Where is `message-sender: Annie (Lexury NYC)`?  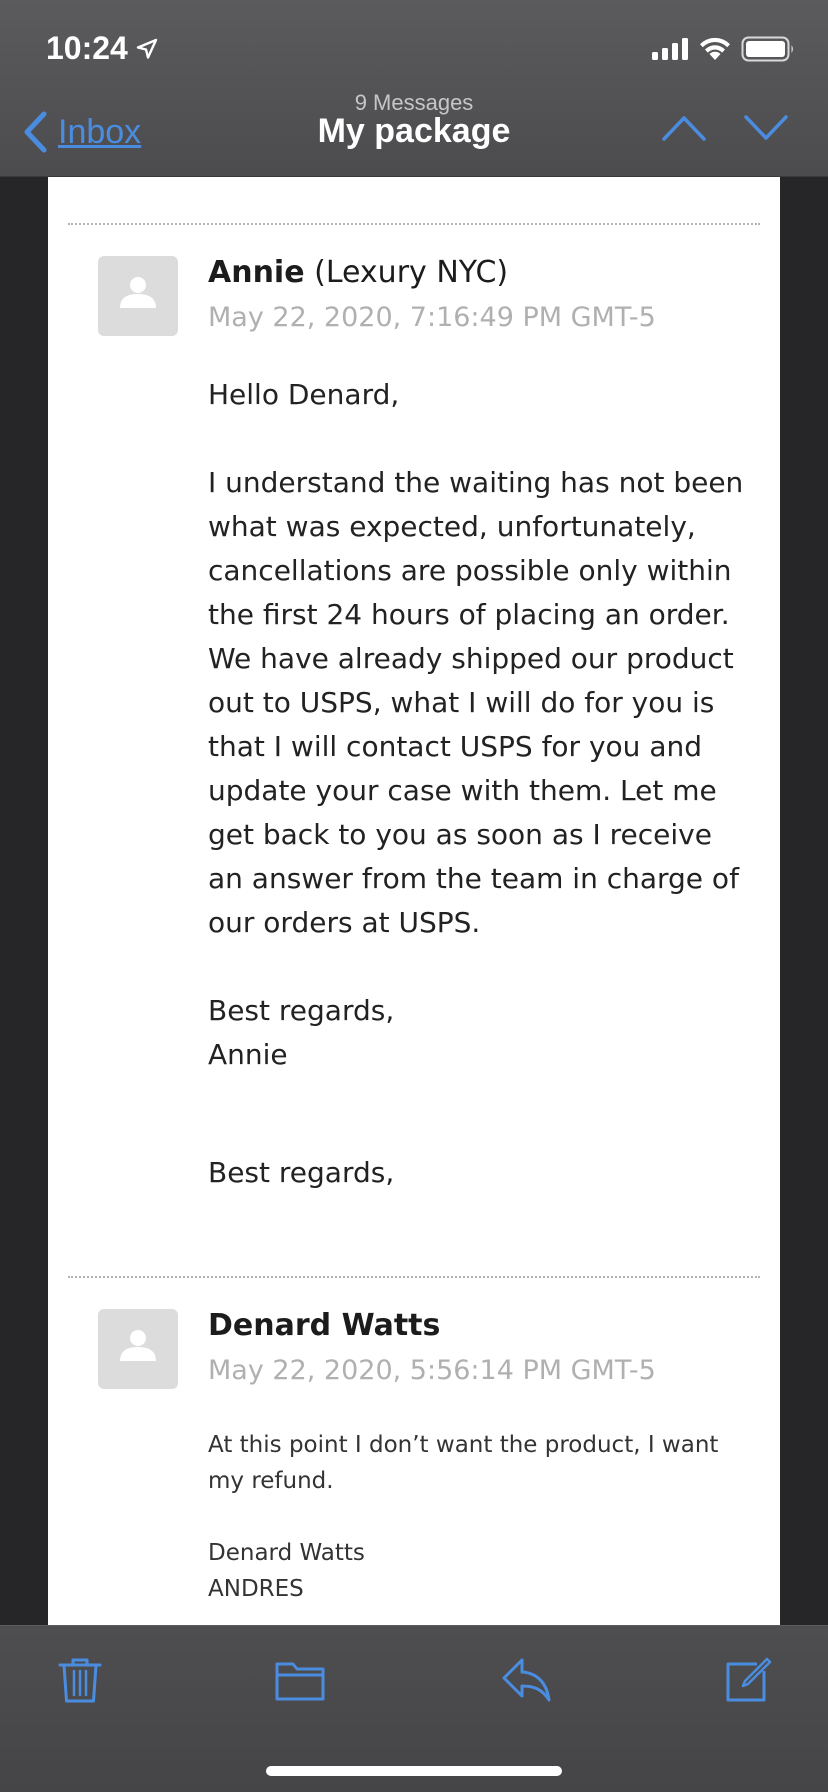 message-sender: Annie (Lexury NYC) is located at coordinates (358, 272).